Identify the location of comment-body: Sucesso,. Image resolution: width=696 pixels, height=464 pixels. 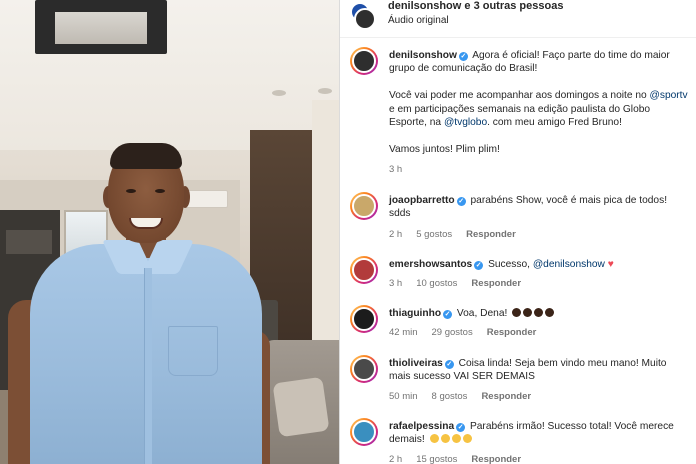
(510, 264).